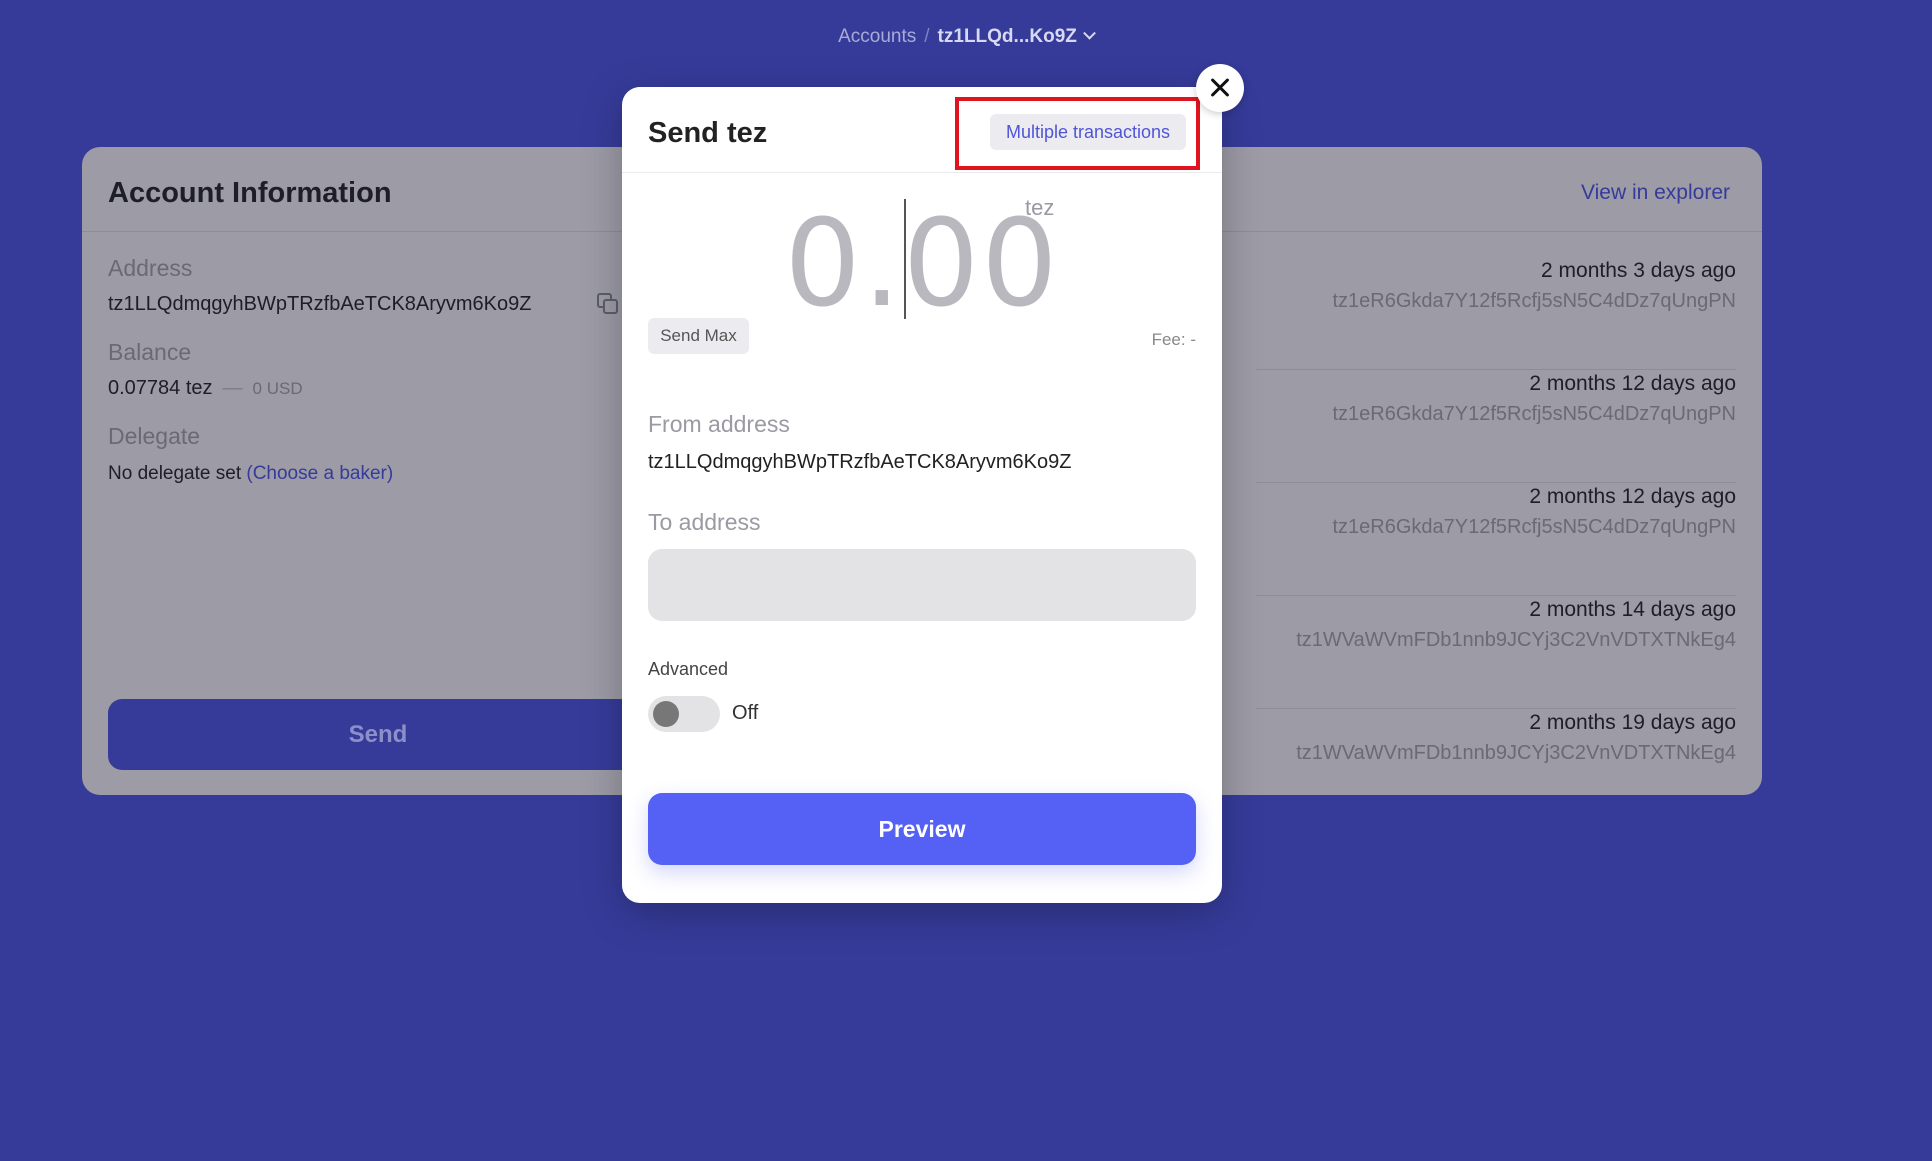 This screenshot has width=1932, height=1161. What do you see at coordinates (1173, 339) in the screenshot?
I see `fee-text: Fee: -` at bounding box center [1173, 339].